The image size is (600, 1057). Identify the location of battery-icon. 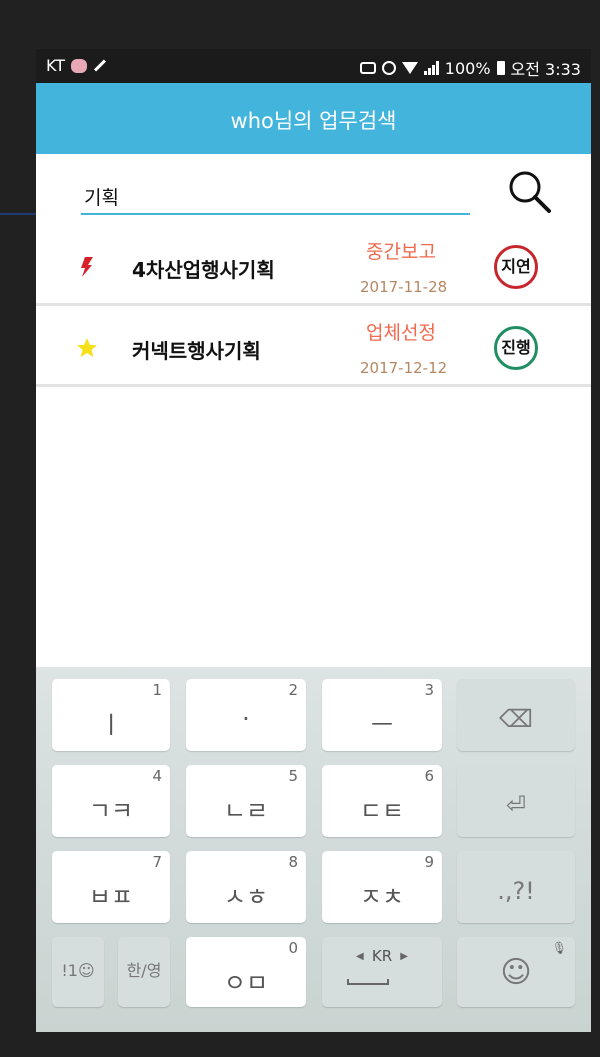
(500, 68).